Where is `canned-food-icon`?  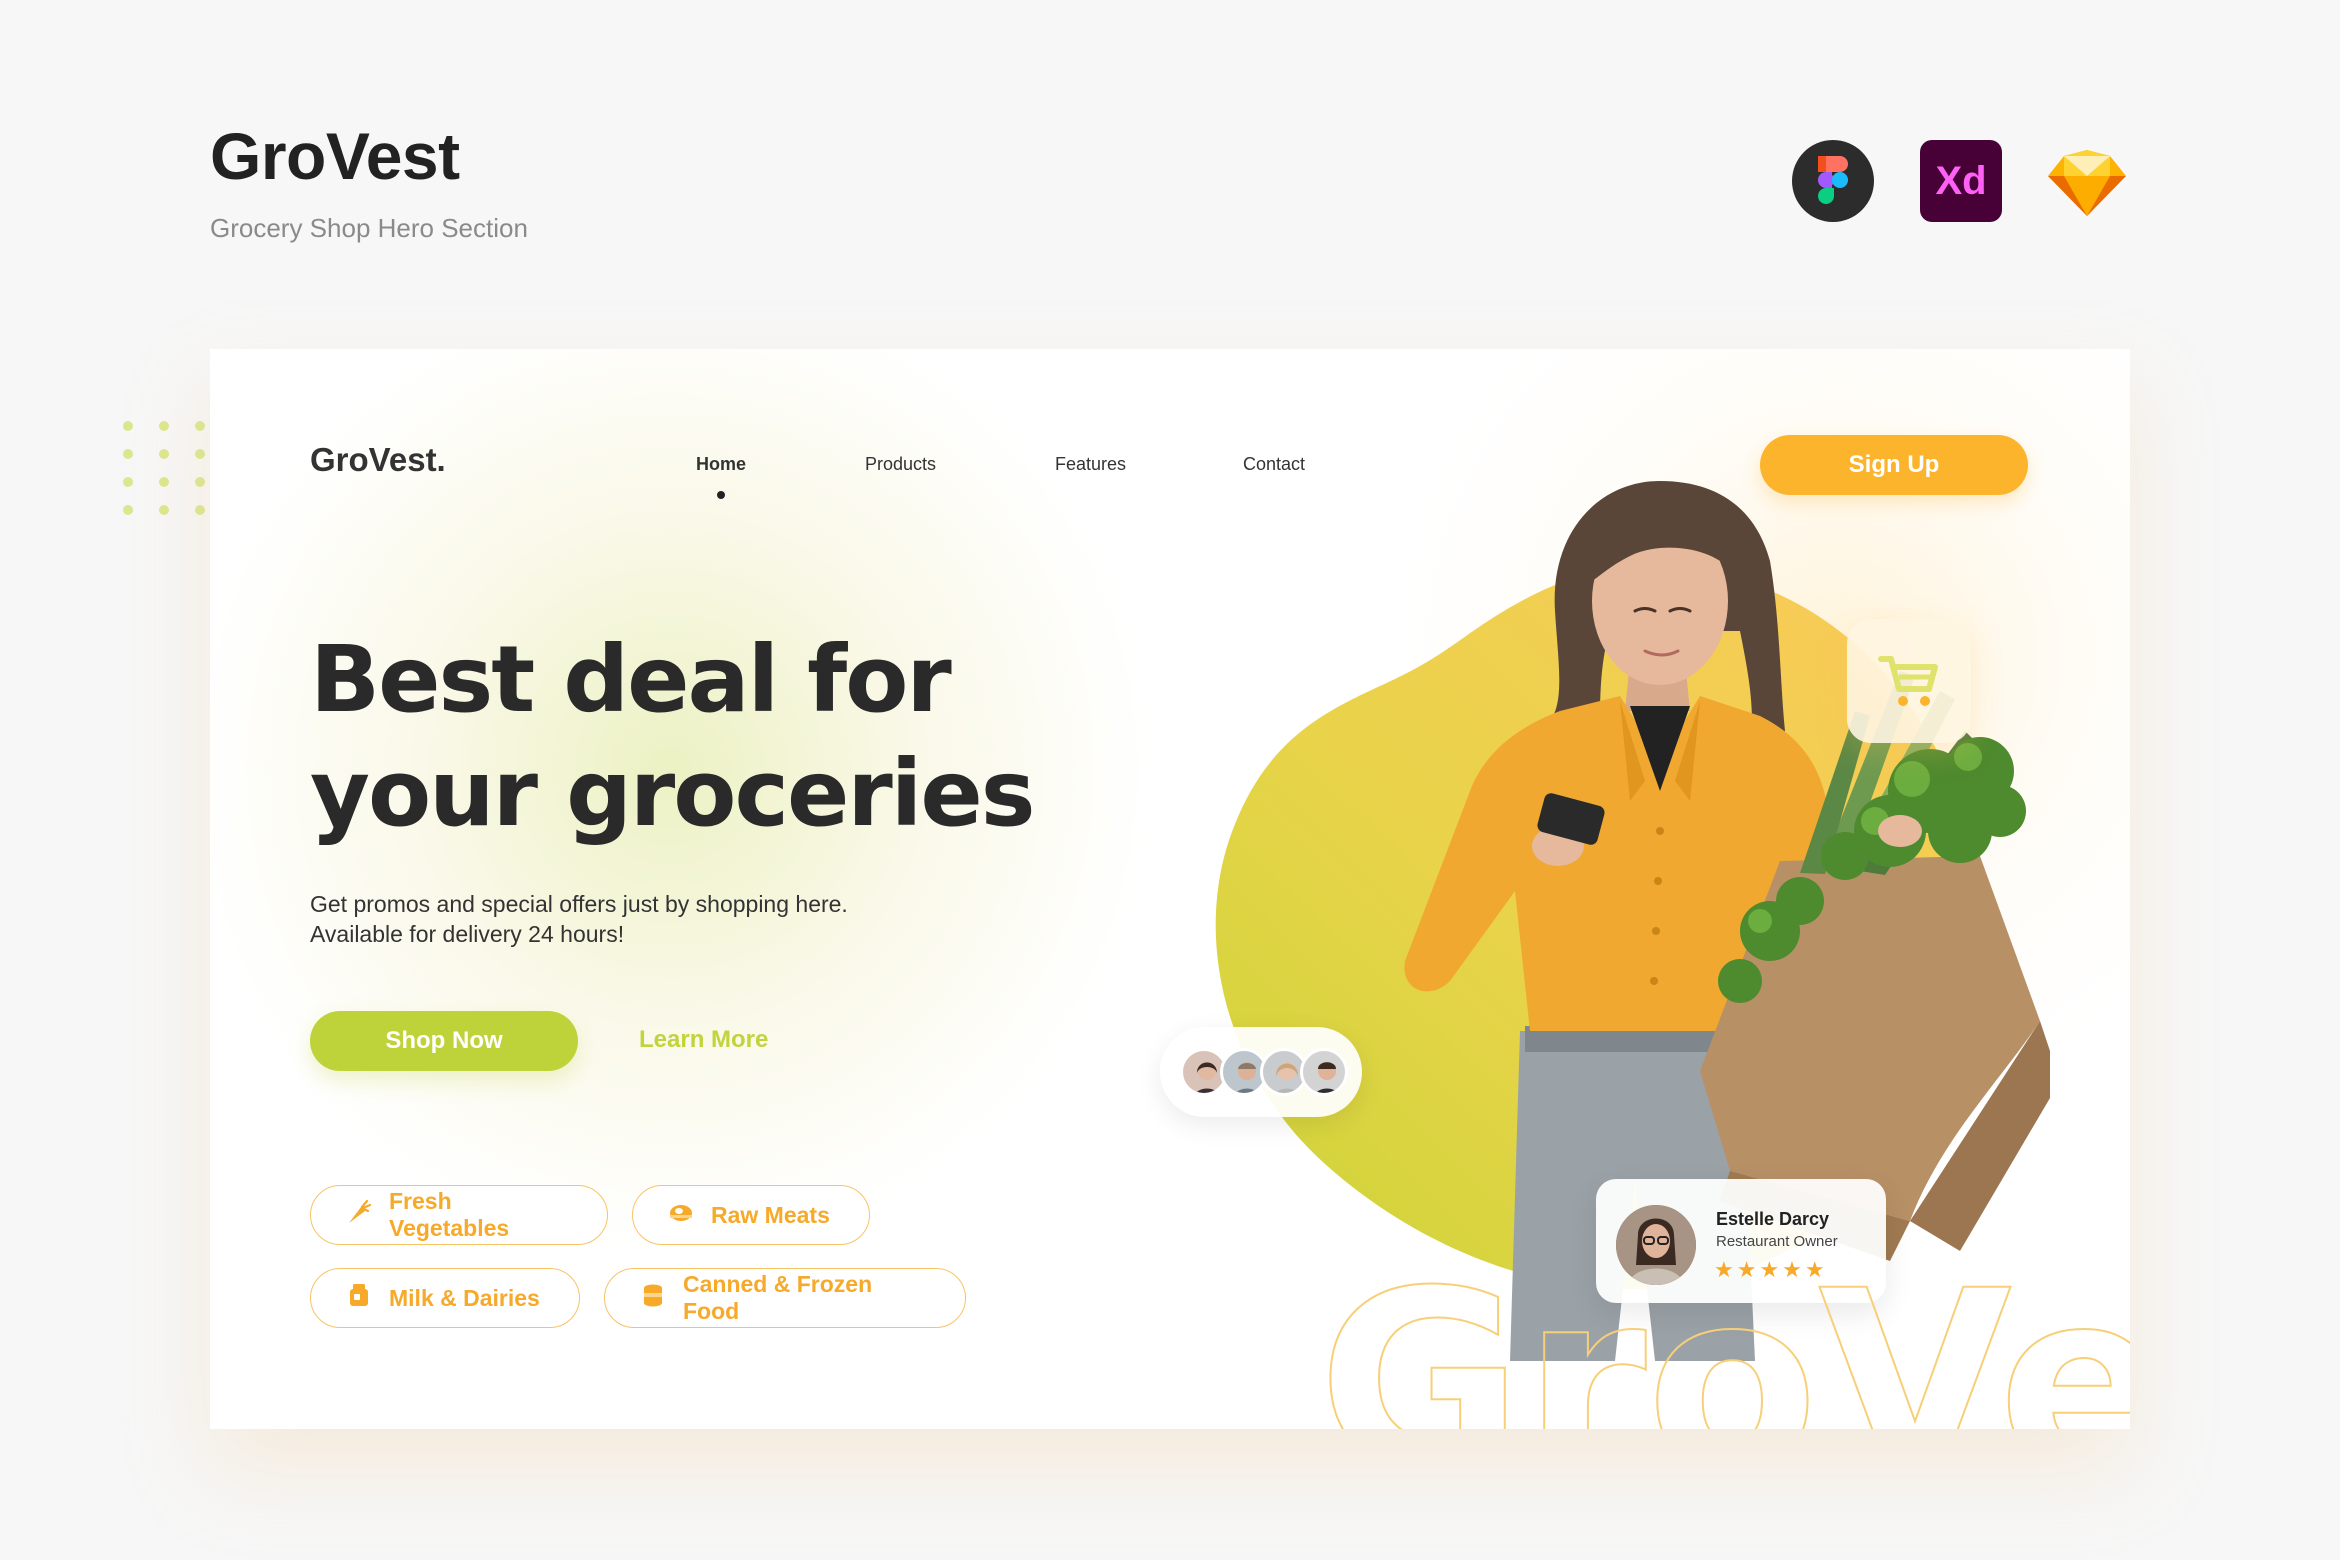 canned-food-icon is located at coordinates (653, 1298).